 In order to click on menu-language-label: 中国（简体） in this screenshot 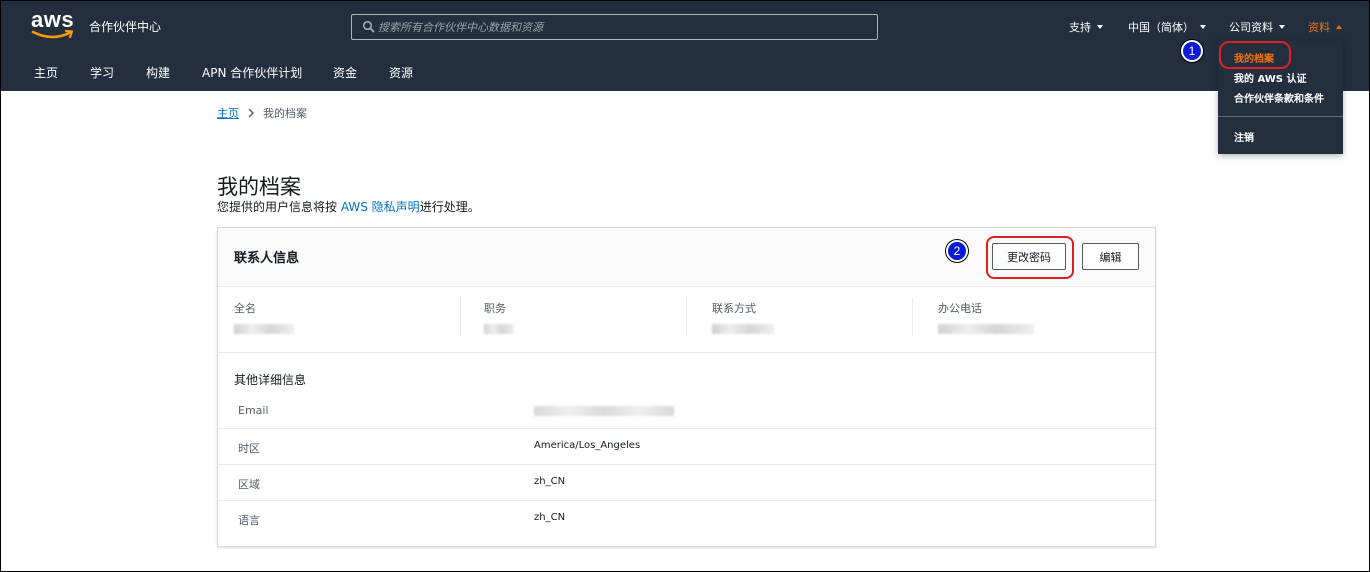, I will do `click(1161, 27)`.